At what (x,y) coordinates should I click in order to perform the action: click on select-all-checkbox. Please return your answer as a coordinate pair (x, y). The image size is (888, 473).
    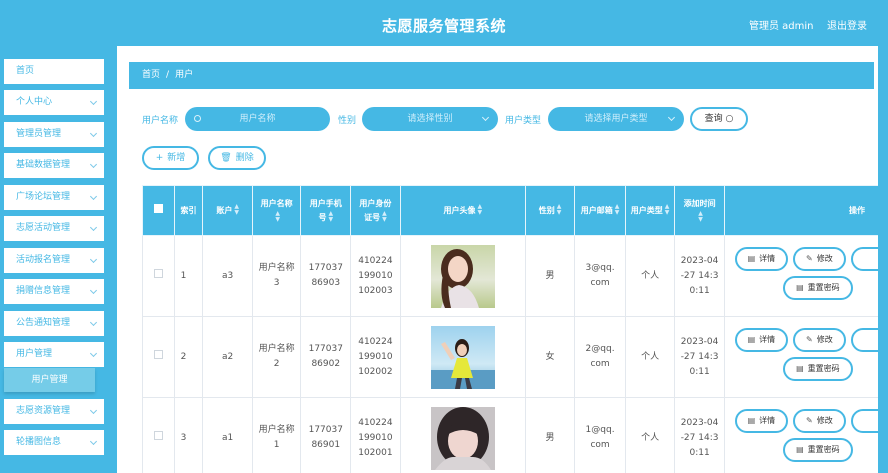
    Looking at the image, I should click on (158, 208).